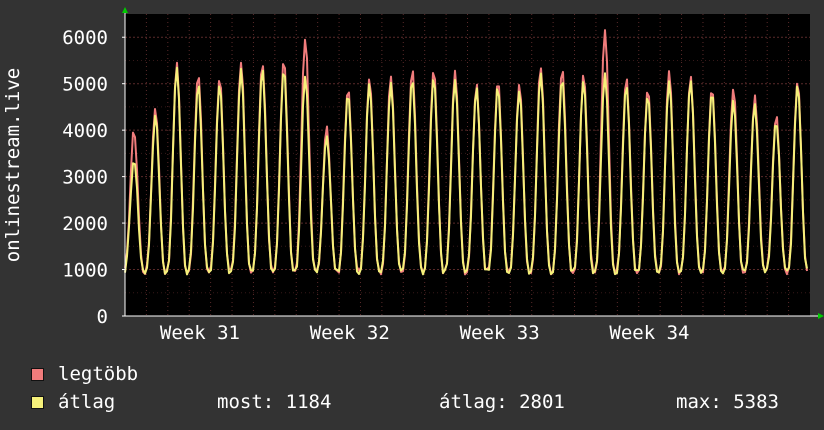  I want to click on x-tick-label: Week 34, so click(649, 333).